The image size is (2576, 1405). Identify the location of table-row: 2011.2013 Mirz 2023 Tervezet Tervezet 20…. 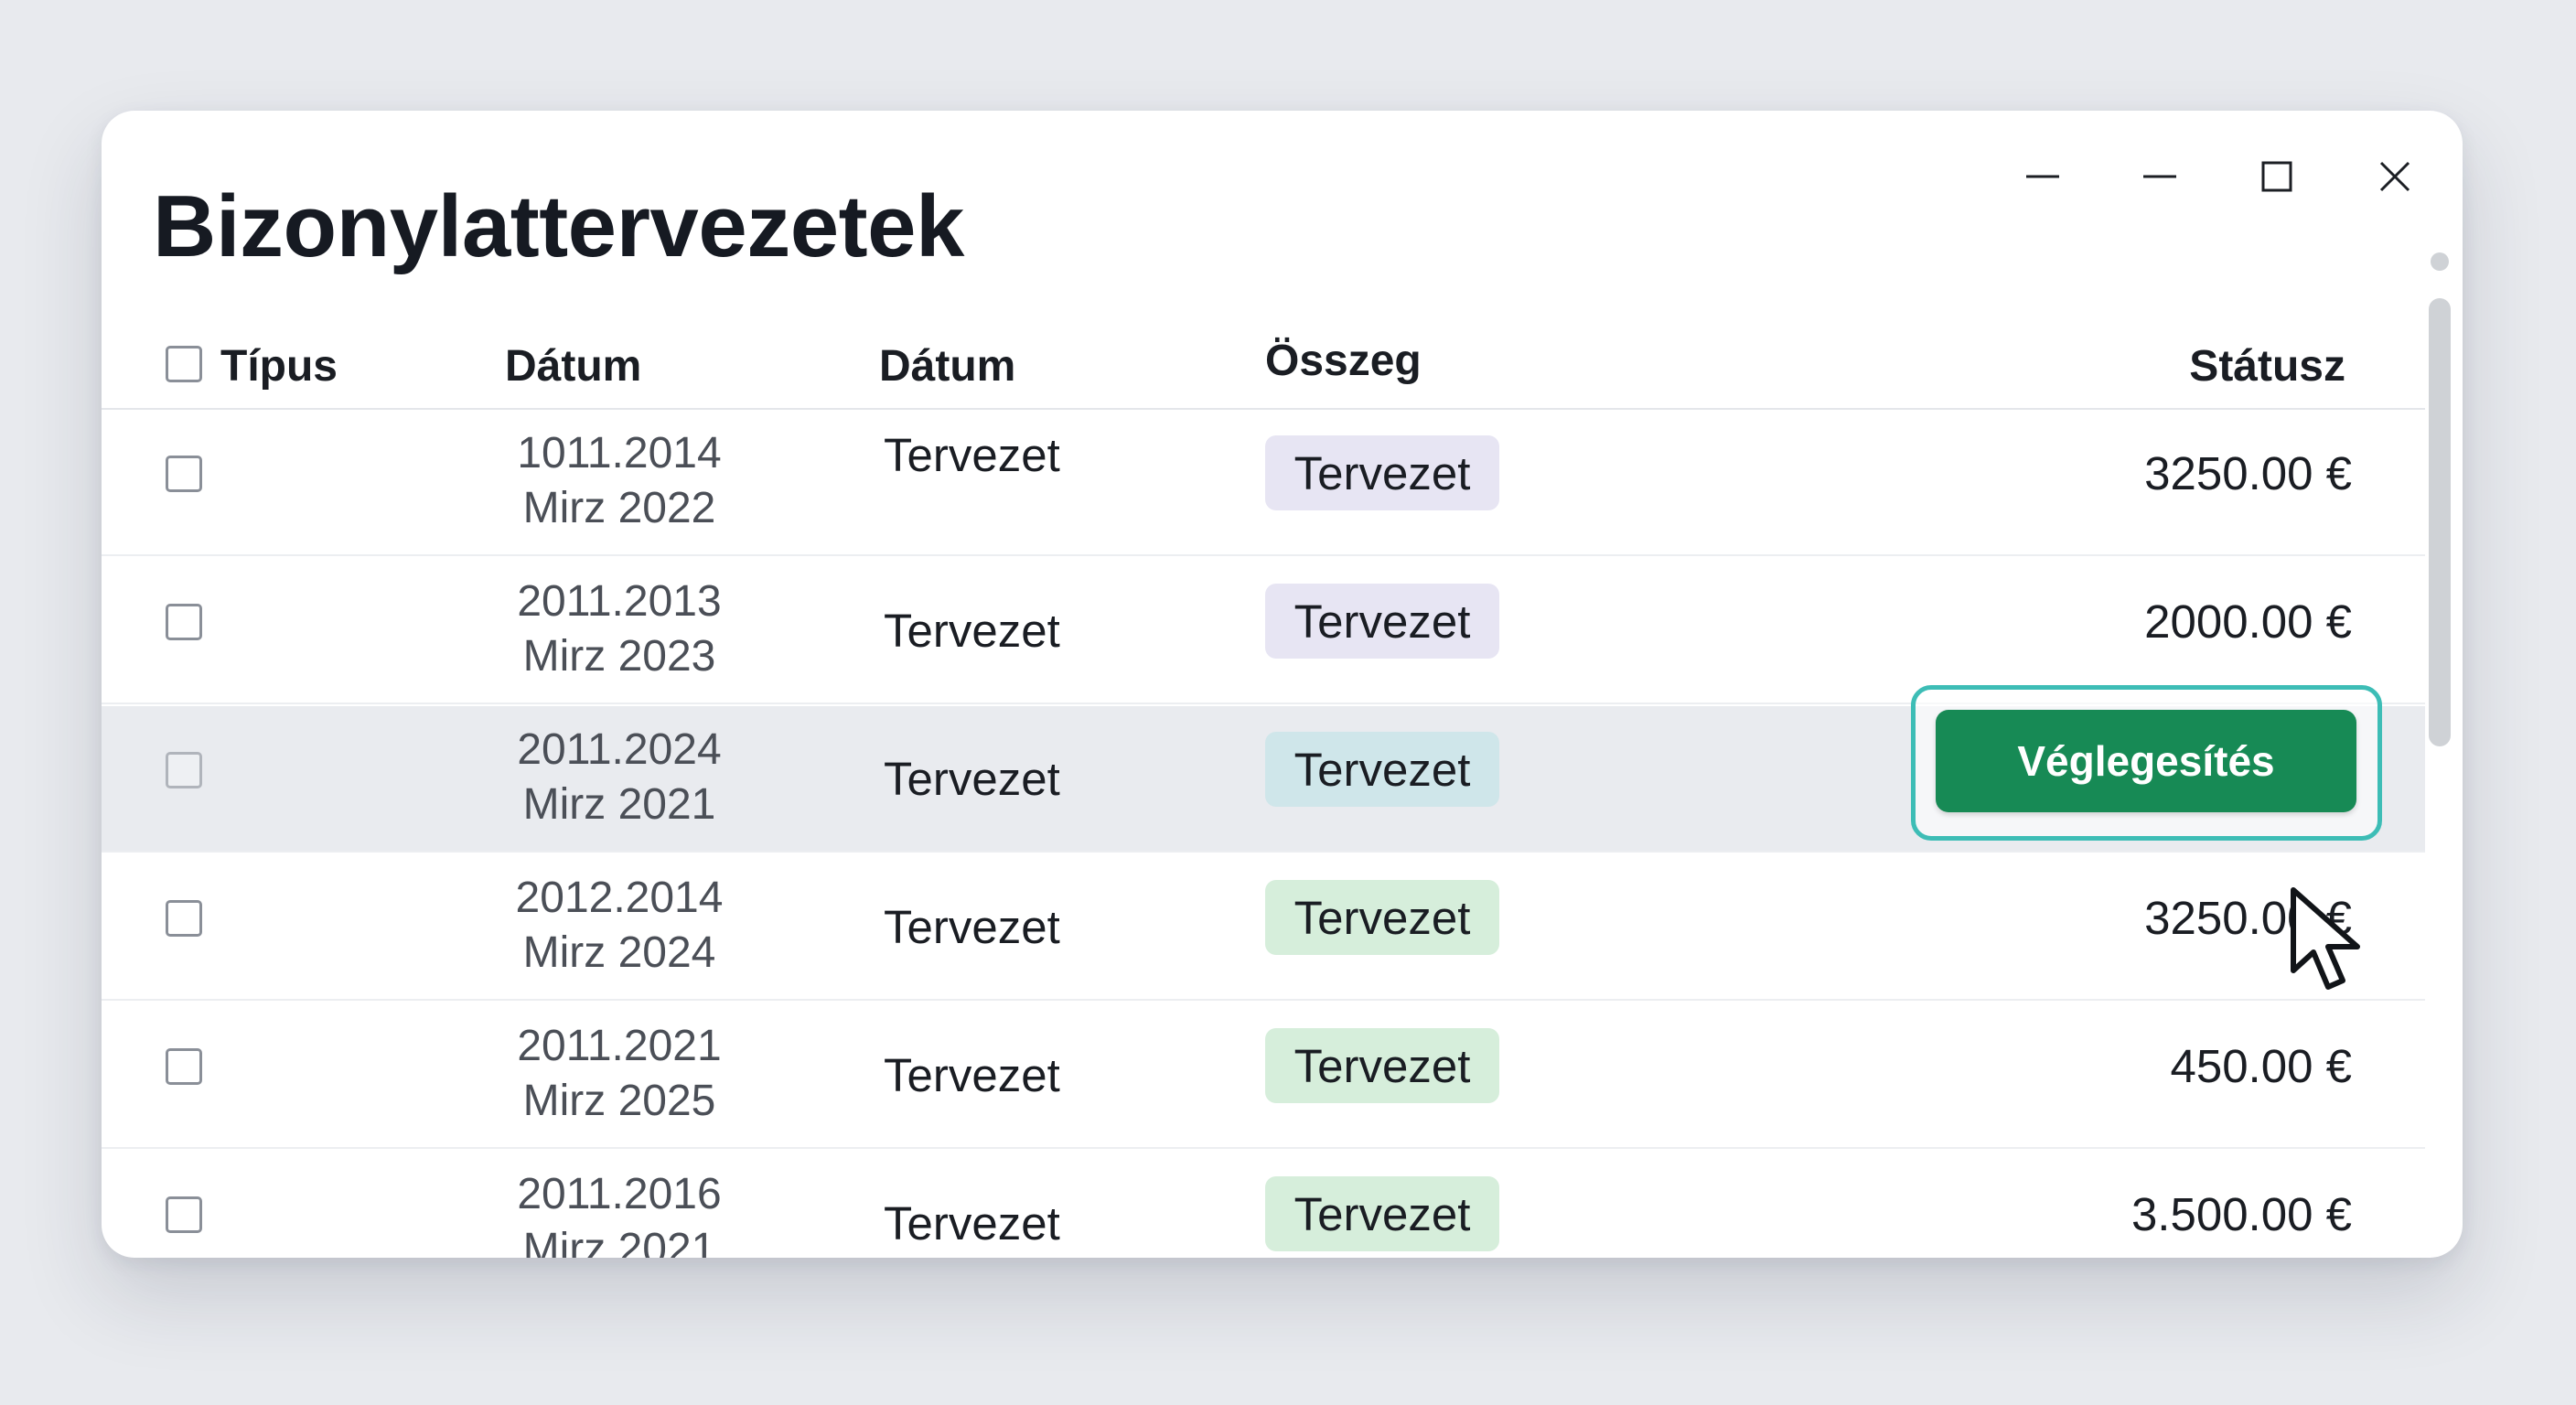
(1264, 631).